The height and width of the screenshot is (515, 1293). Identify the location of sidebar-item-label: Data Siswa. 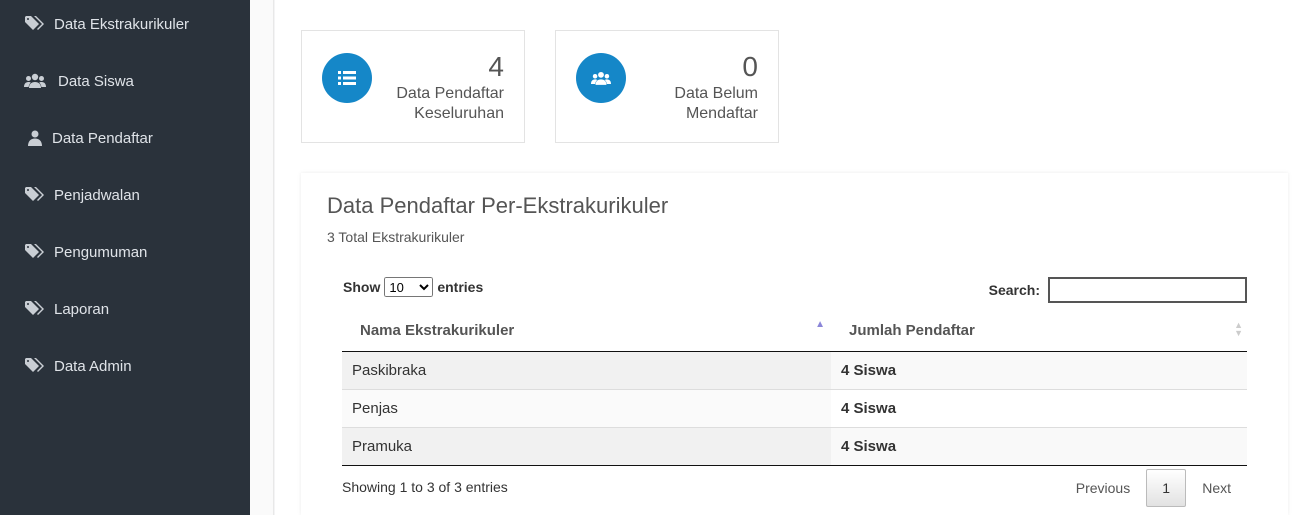
(96, 81).